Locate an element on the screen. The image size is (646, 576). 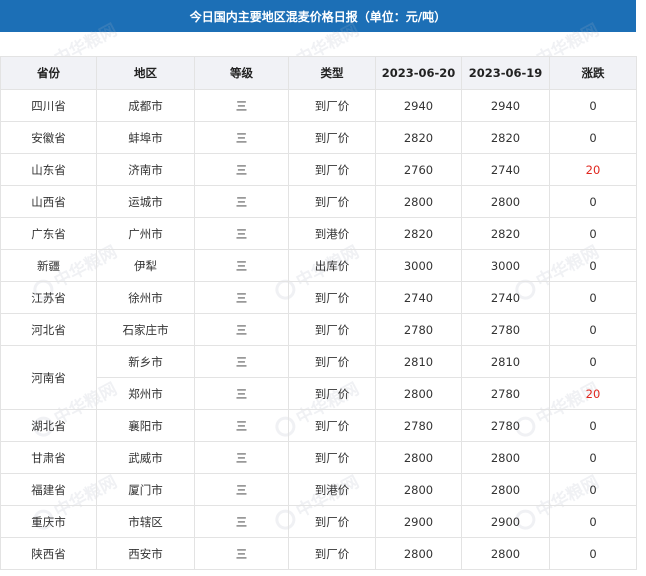
table-row: 安徽省 蚌埠市 三 到厂价 2820 2820 0 is located at coordinates (318, 137).